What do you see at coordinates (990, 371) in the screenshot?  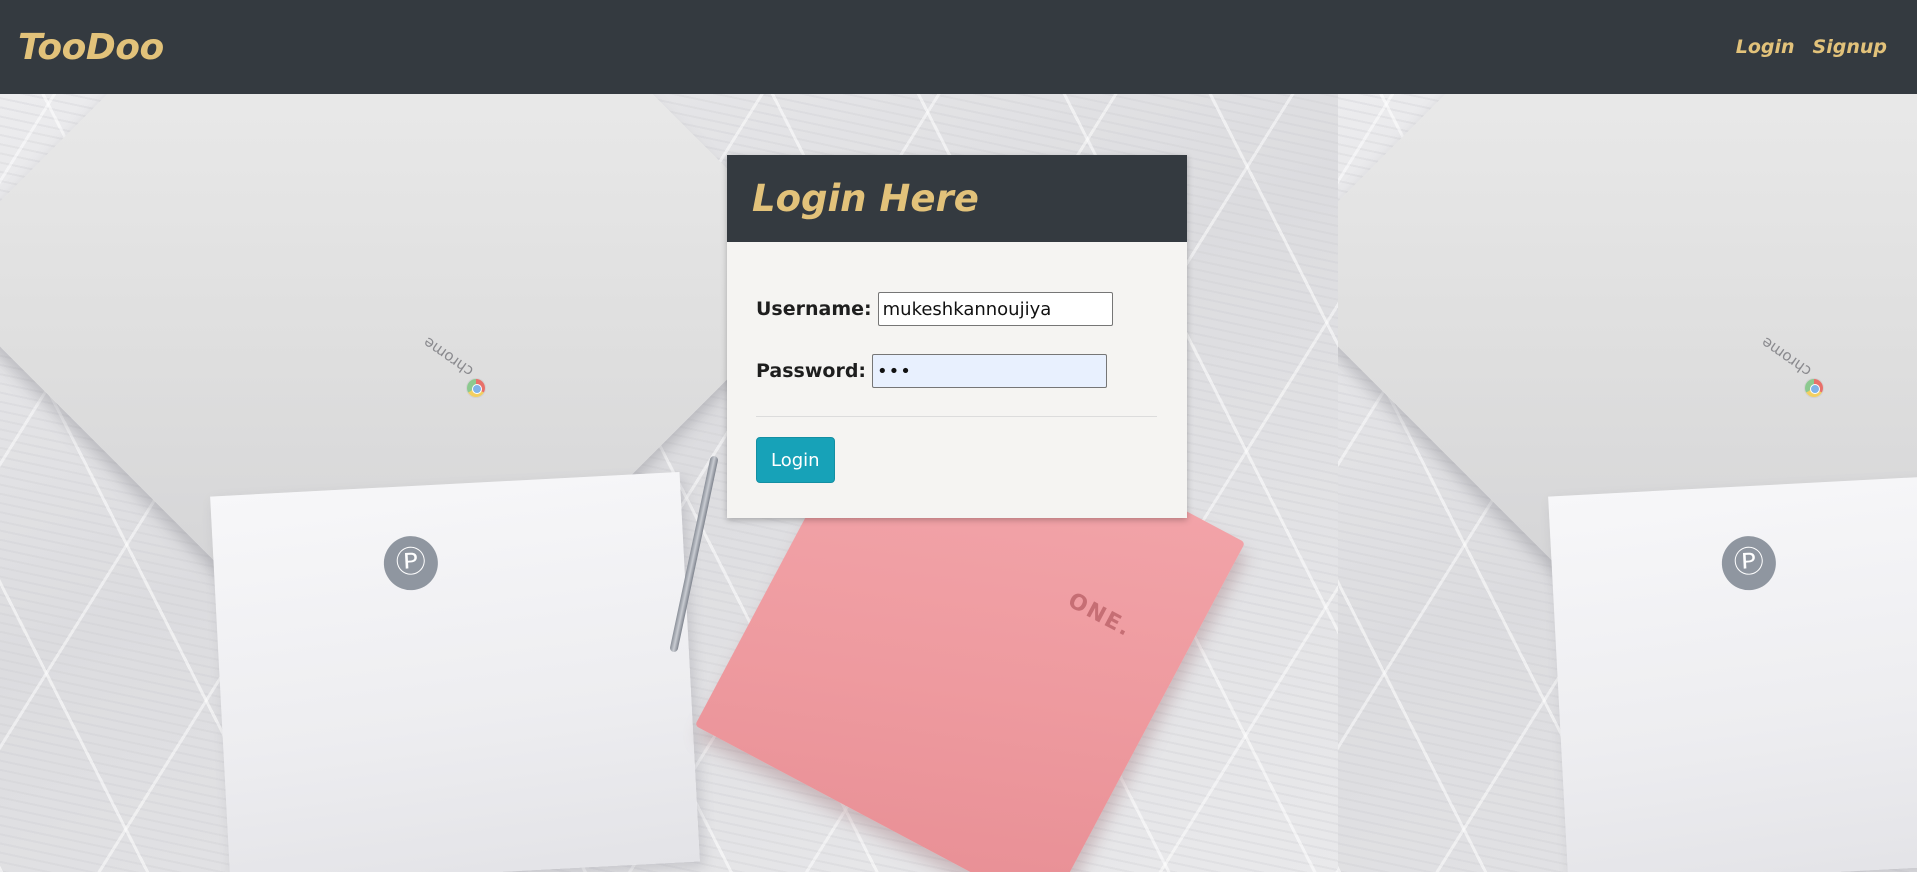 I see `password-input` at bounding box center [990, 371].